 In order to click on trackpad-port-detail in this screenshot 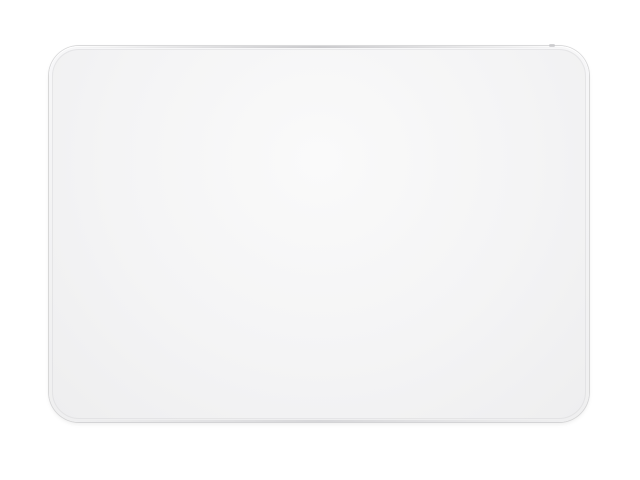, I will do `click(552, 45)`.